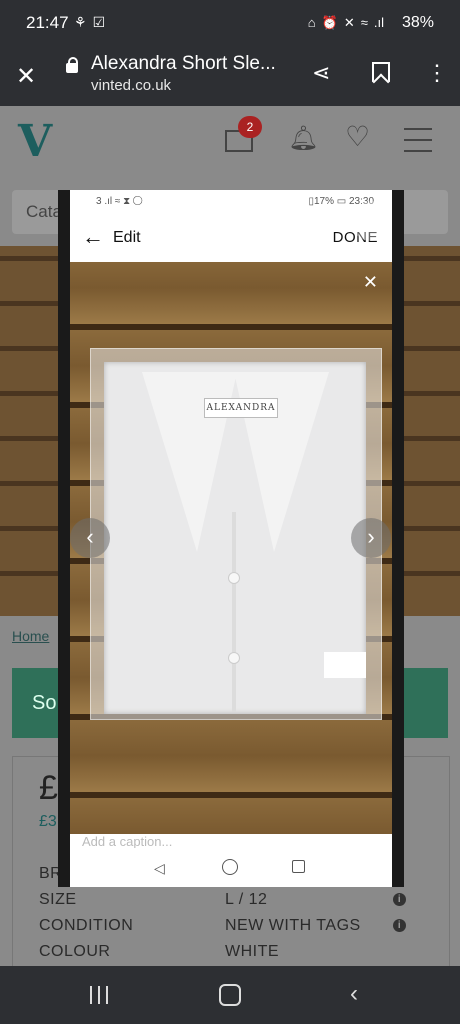  What do you see at coordinates (381, 72) in the screenshot?
I see `bookmark-icon` at bounding box center [381, 72].